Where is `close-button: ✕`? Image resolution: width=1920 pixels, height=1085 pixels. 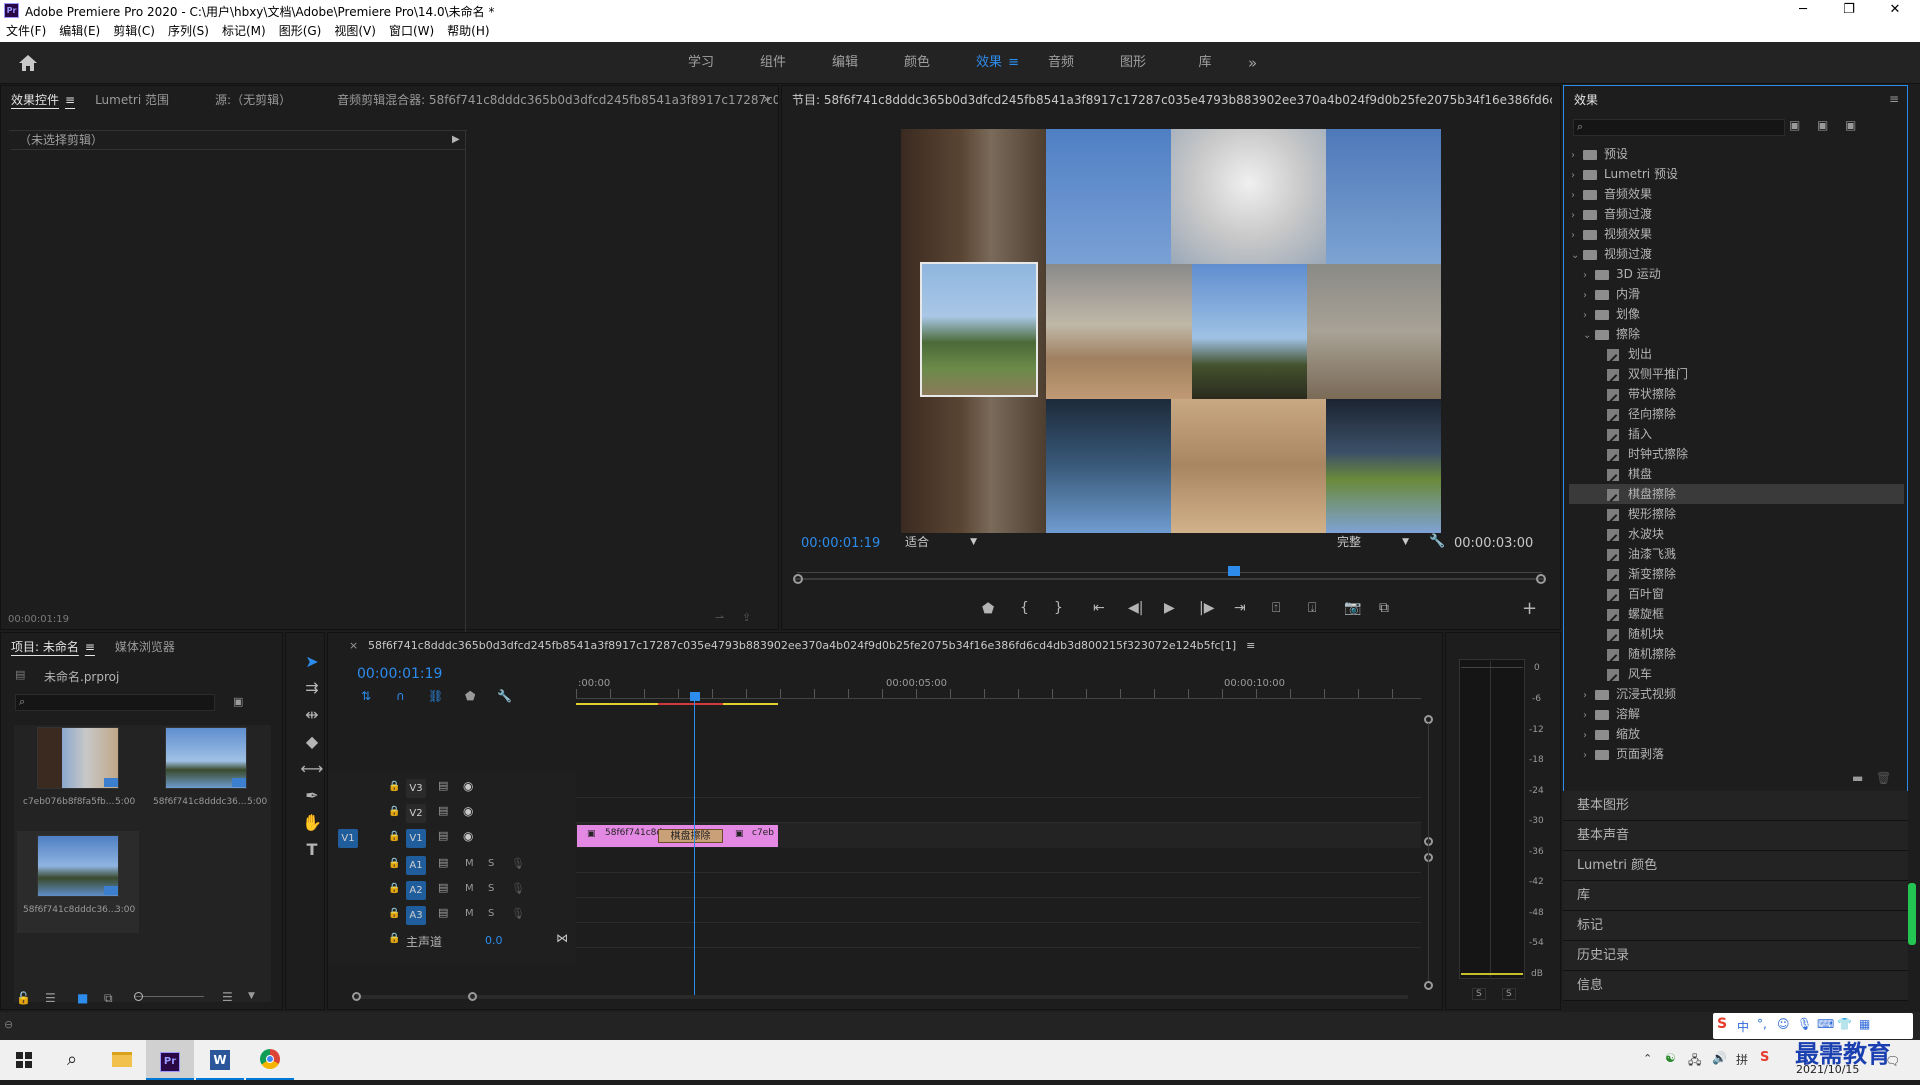
close-button: ✕ is located at coordinates (1895, 10).